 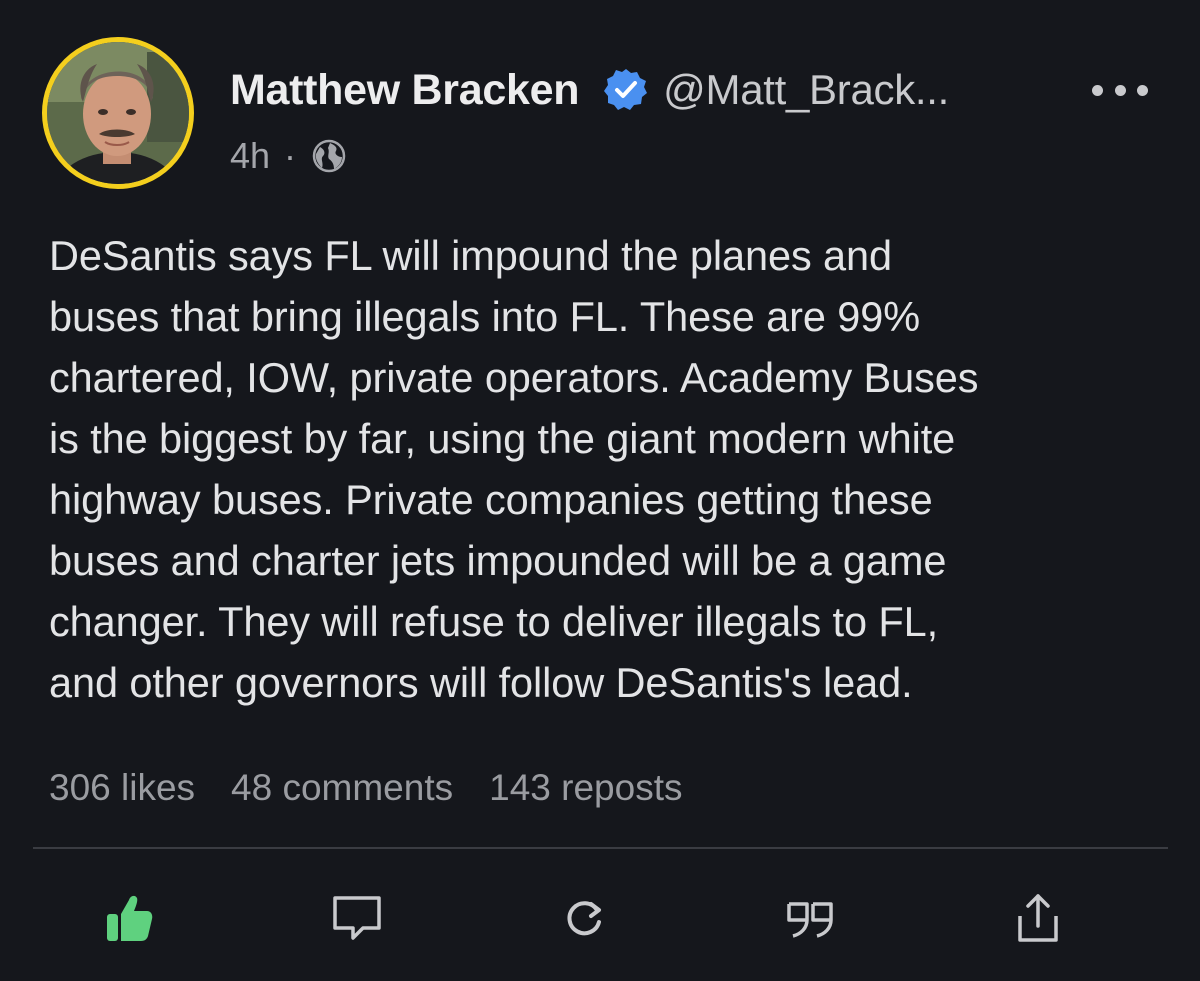 I want to click on divider, so click(x=600, y=848).